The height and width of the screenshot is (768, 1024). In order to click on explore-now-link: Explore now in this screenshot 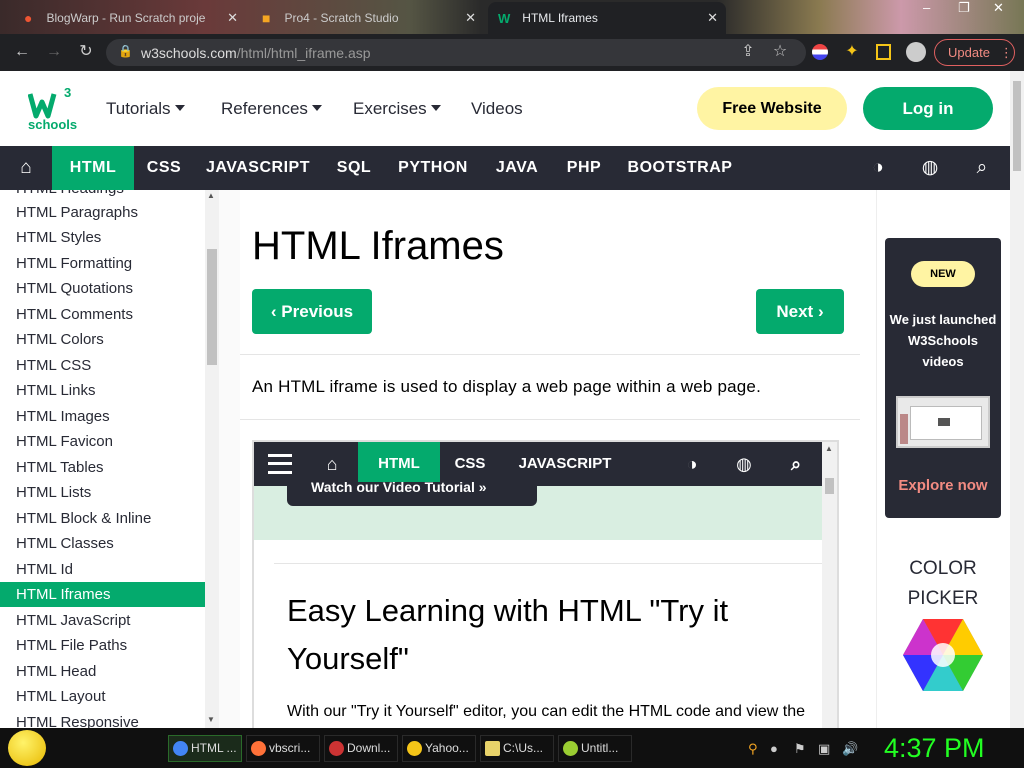, I will do `click(943, 485)`.